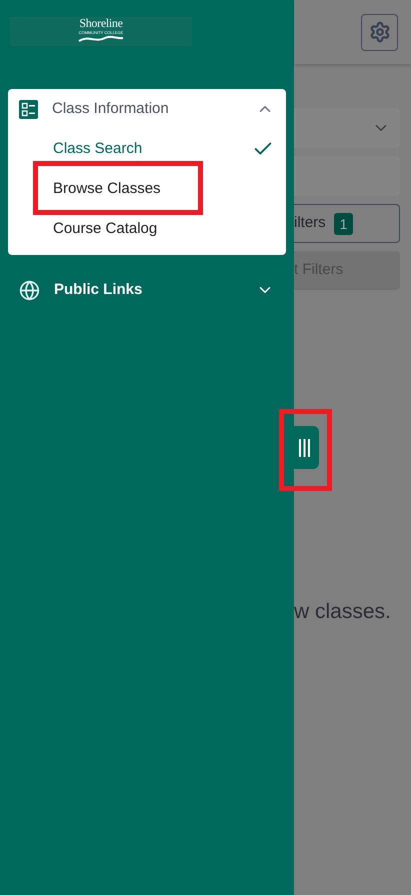 The image size is (411, 895). I want to click on menu-item: Browse Classes, so click(107, 189).